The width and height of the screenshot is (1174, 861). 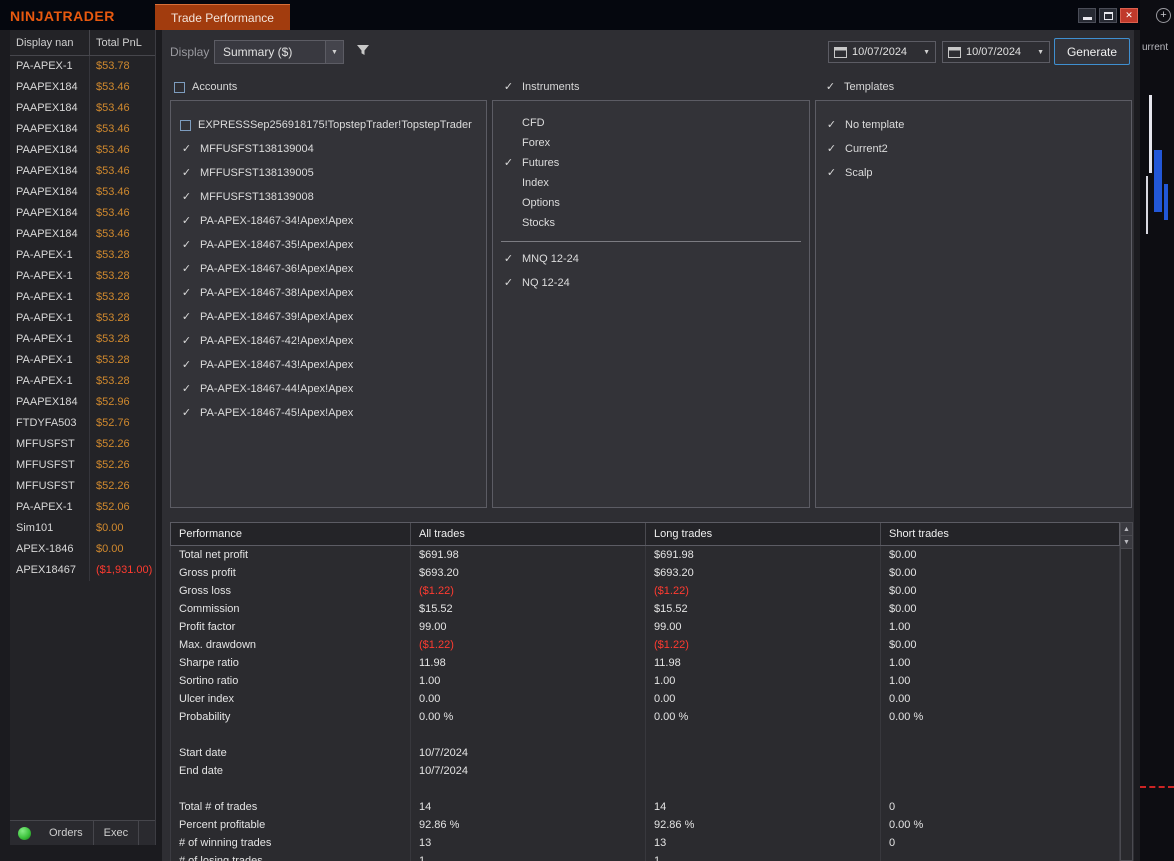 I want to click on checklist-item: ✓ PA-APEX-18467-39!Apex!Apex, so click(x=328, y=317).